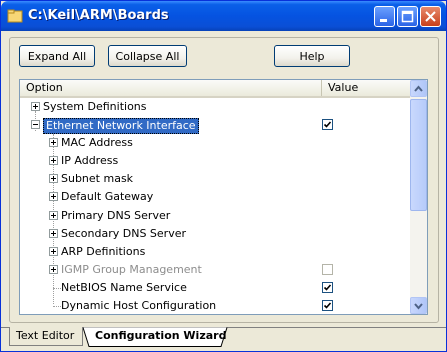 Image resolution: width=447 pixels, height=352 pixels. What do you see at coordinates (418, 155) in the screenshot?
I see `scrollbar-thumb` at bounding box center [418, 155].